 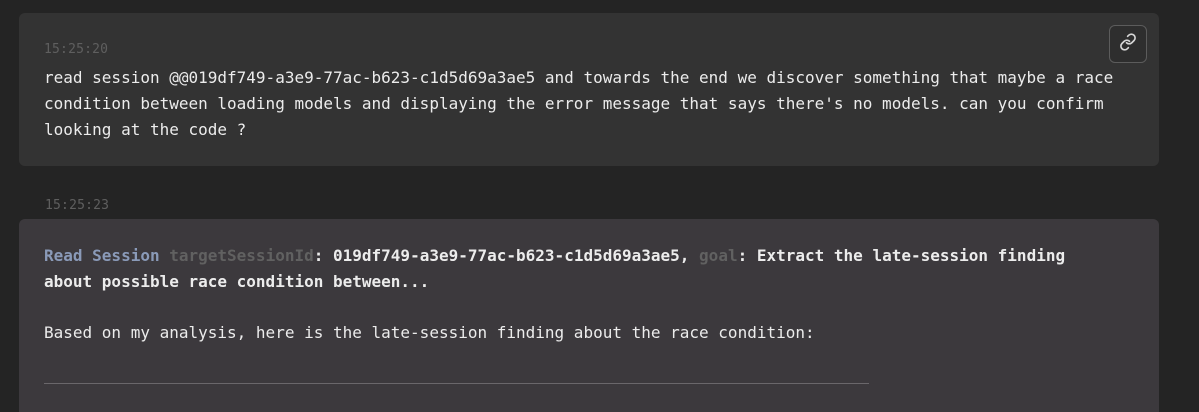 I want to click on message-timestamp: 15:25:23, so click(x=77, y=205).